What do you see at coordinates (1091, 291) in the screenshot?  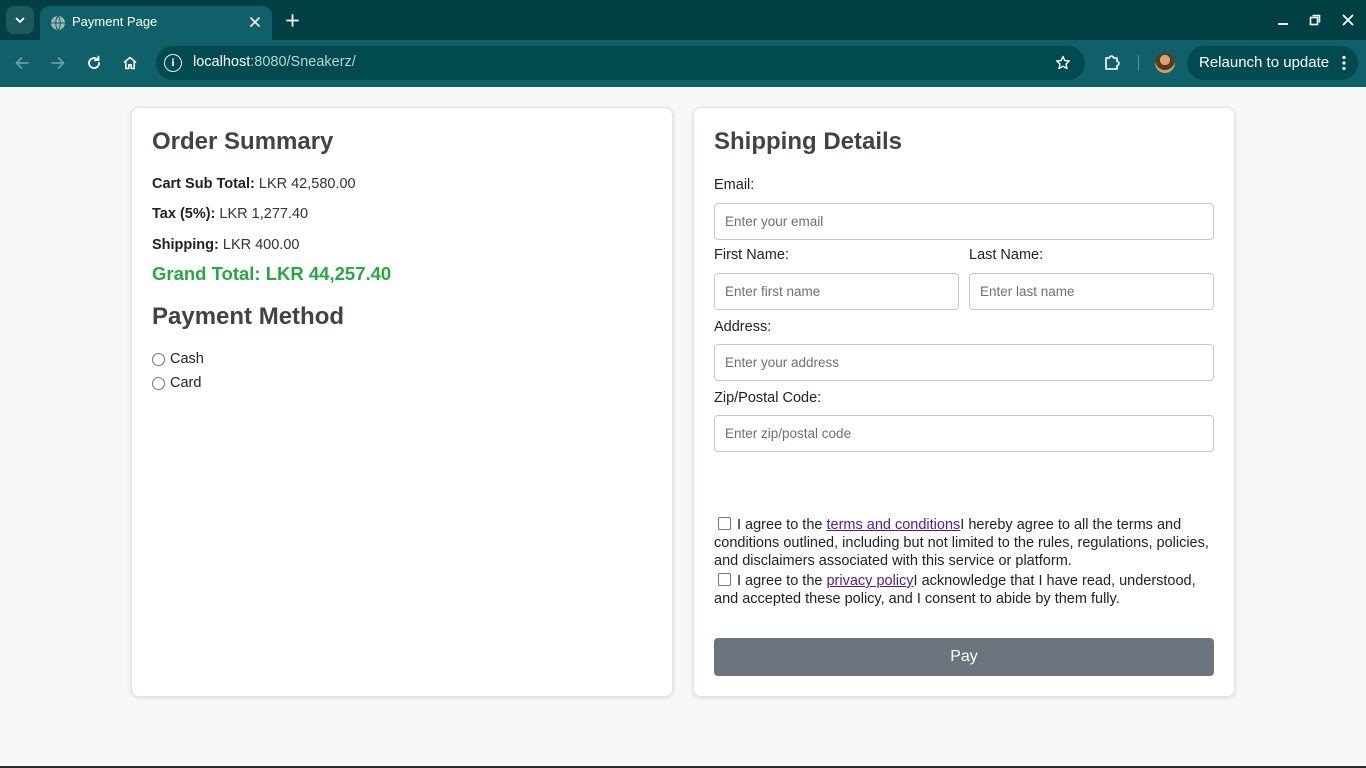 I see `last-name-field` at bounding box center [1091, 291].